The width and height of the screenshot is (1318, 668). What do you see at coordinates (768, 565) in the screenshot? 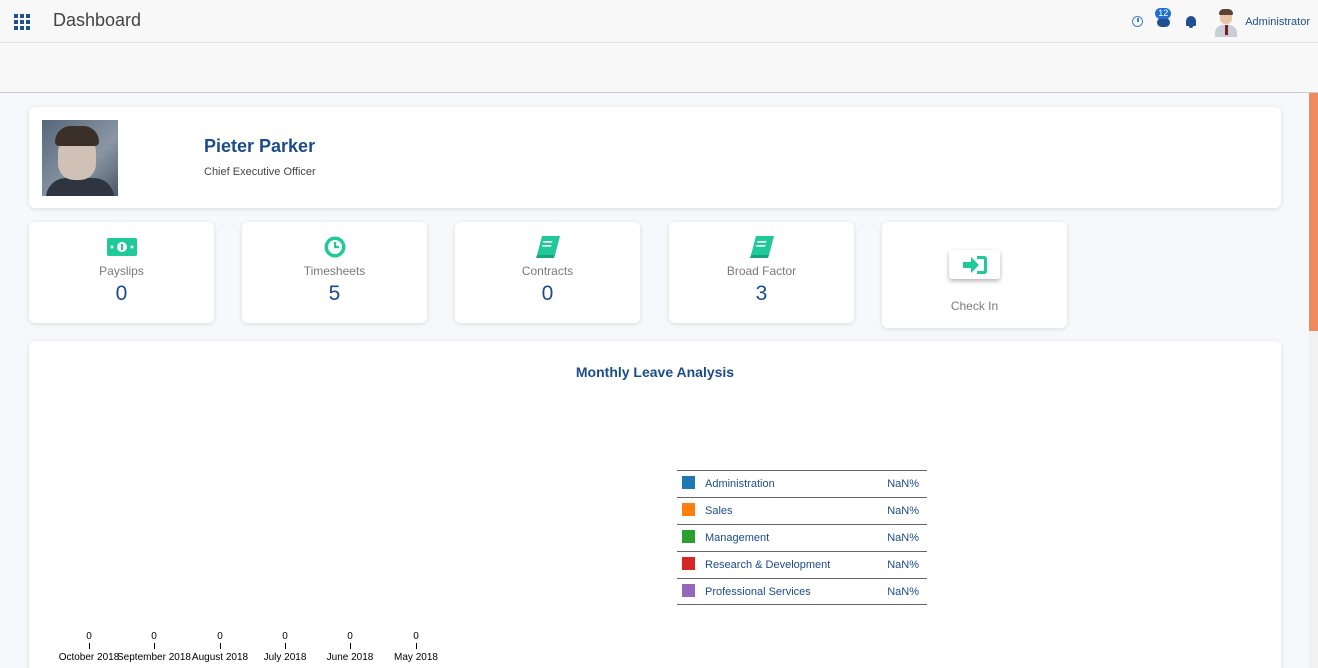
I see `legend-label: Research & Development` at bounding box center [768, 565].